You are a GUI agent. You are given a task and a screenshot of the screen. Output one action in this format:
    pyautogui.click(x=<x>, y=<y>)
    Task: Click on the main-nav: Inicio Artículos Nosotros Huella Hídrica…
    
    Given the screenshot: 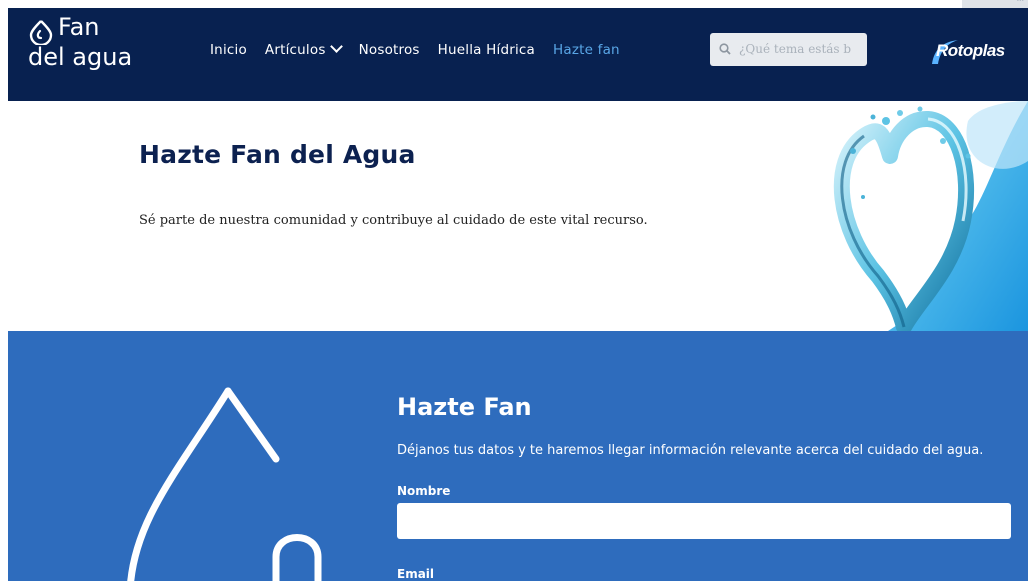 What is the action you would take?
    pyautogui.click(x=415, y=49)
    